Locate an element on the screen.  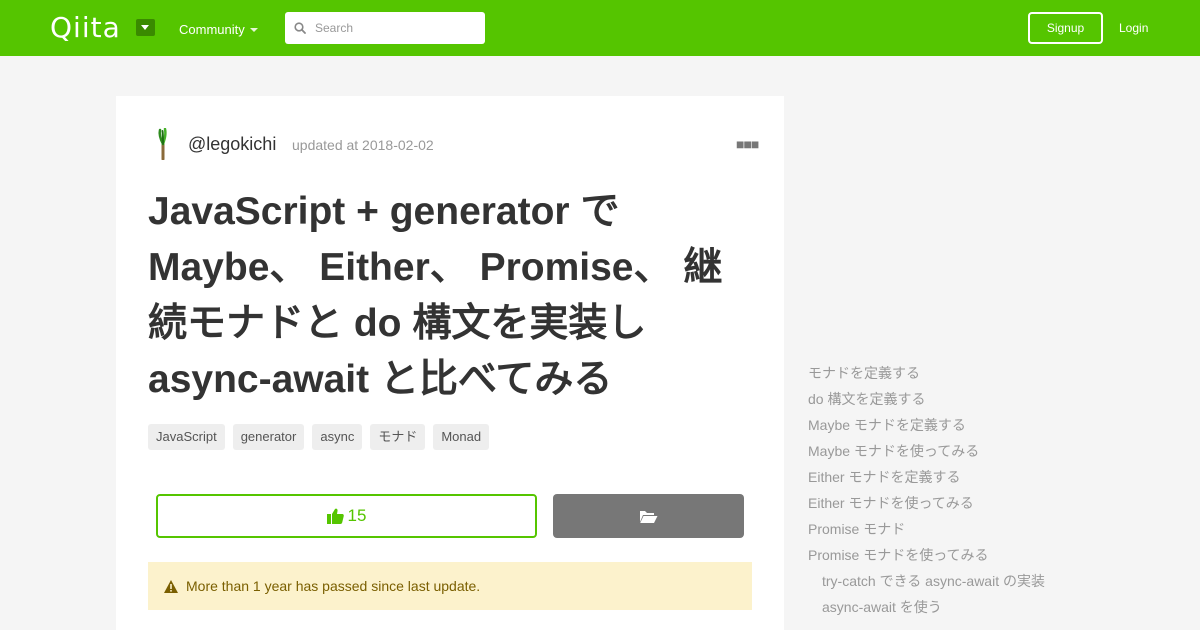
tag-javascript: JavaScript is located at coordinates (186, 437).